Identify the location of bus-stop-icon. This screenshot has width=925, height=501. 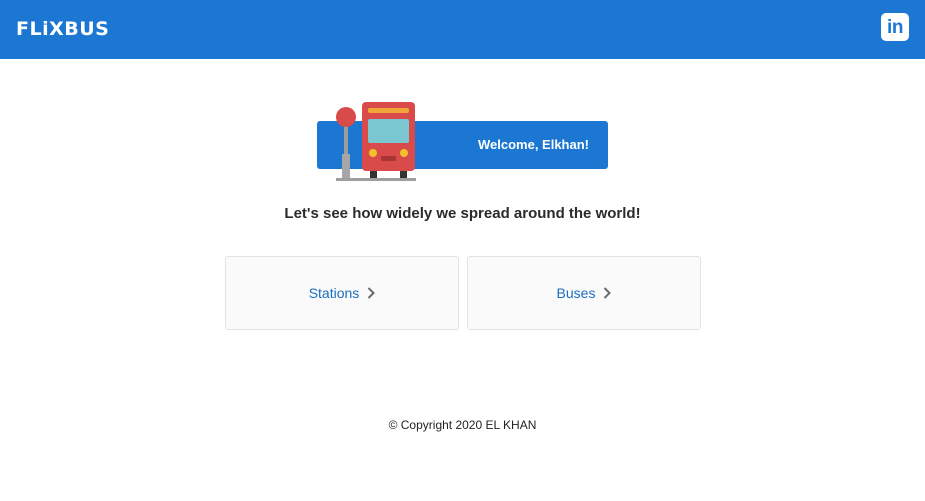
(376, 141).